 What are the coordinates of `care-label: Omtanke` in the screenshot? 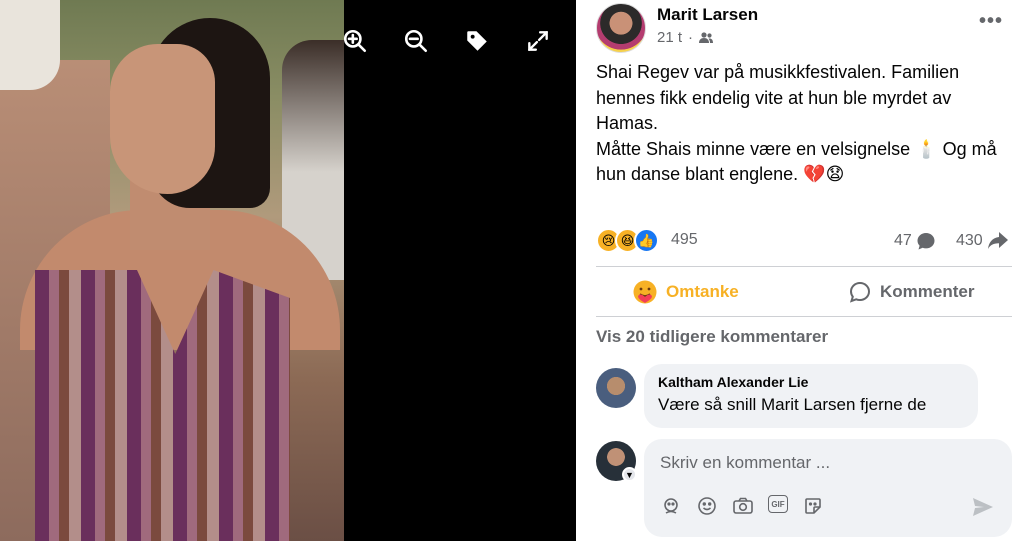 It's located at (702, 291).